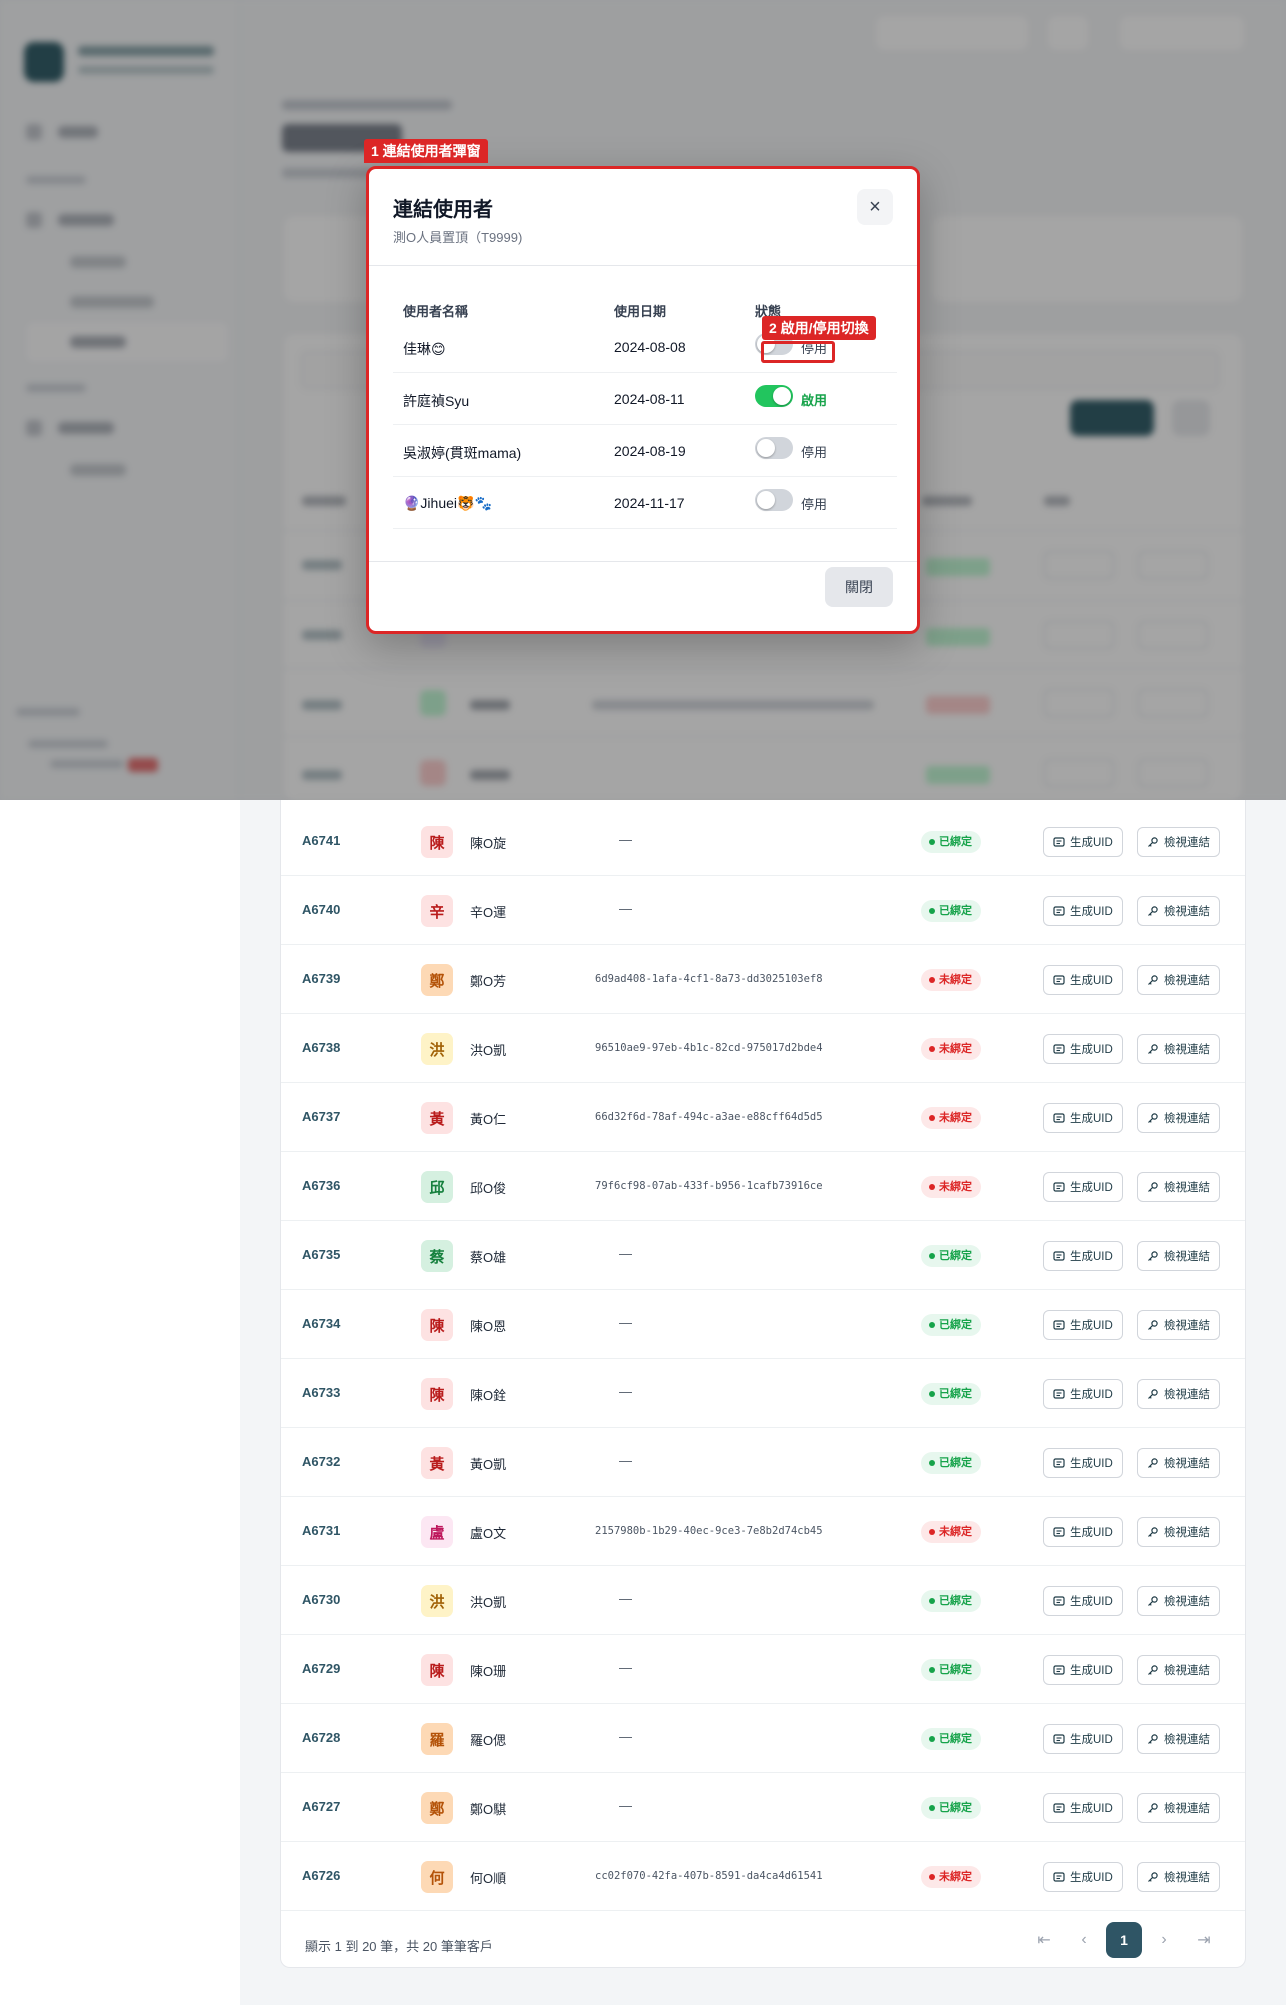 The image size is (1286, 2005). What do you see at coordinates (321, 1668) in the screenshot?
I see `customer-id: A6729` at bounding box center [321, 1668].